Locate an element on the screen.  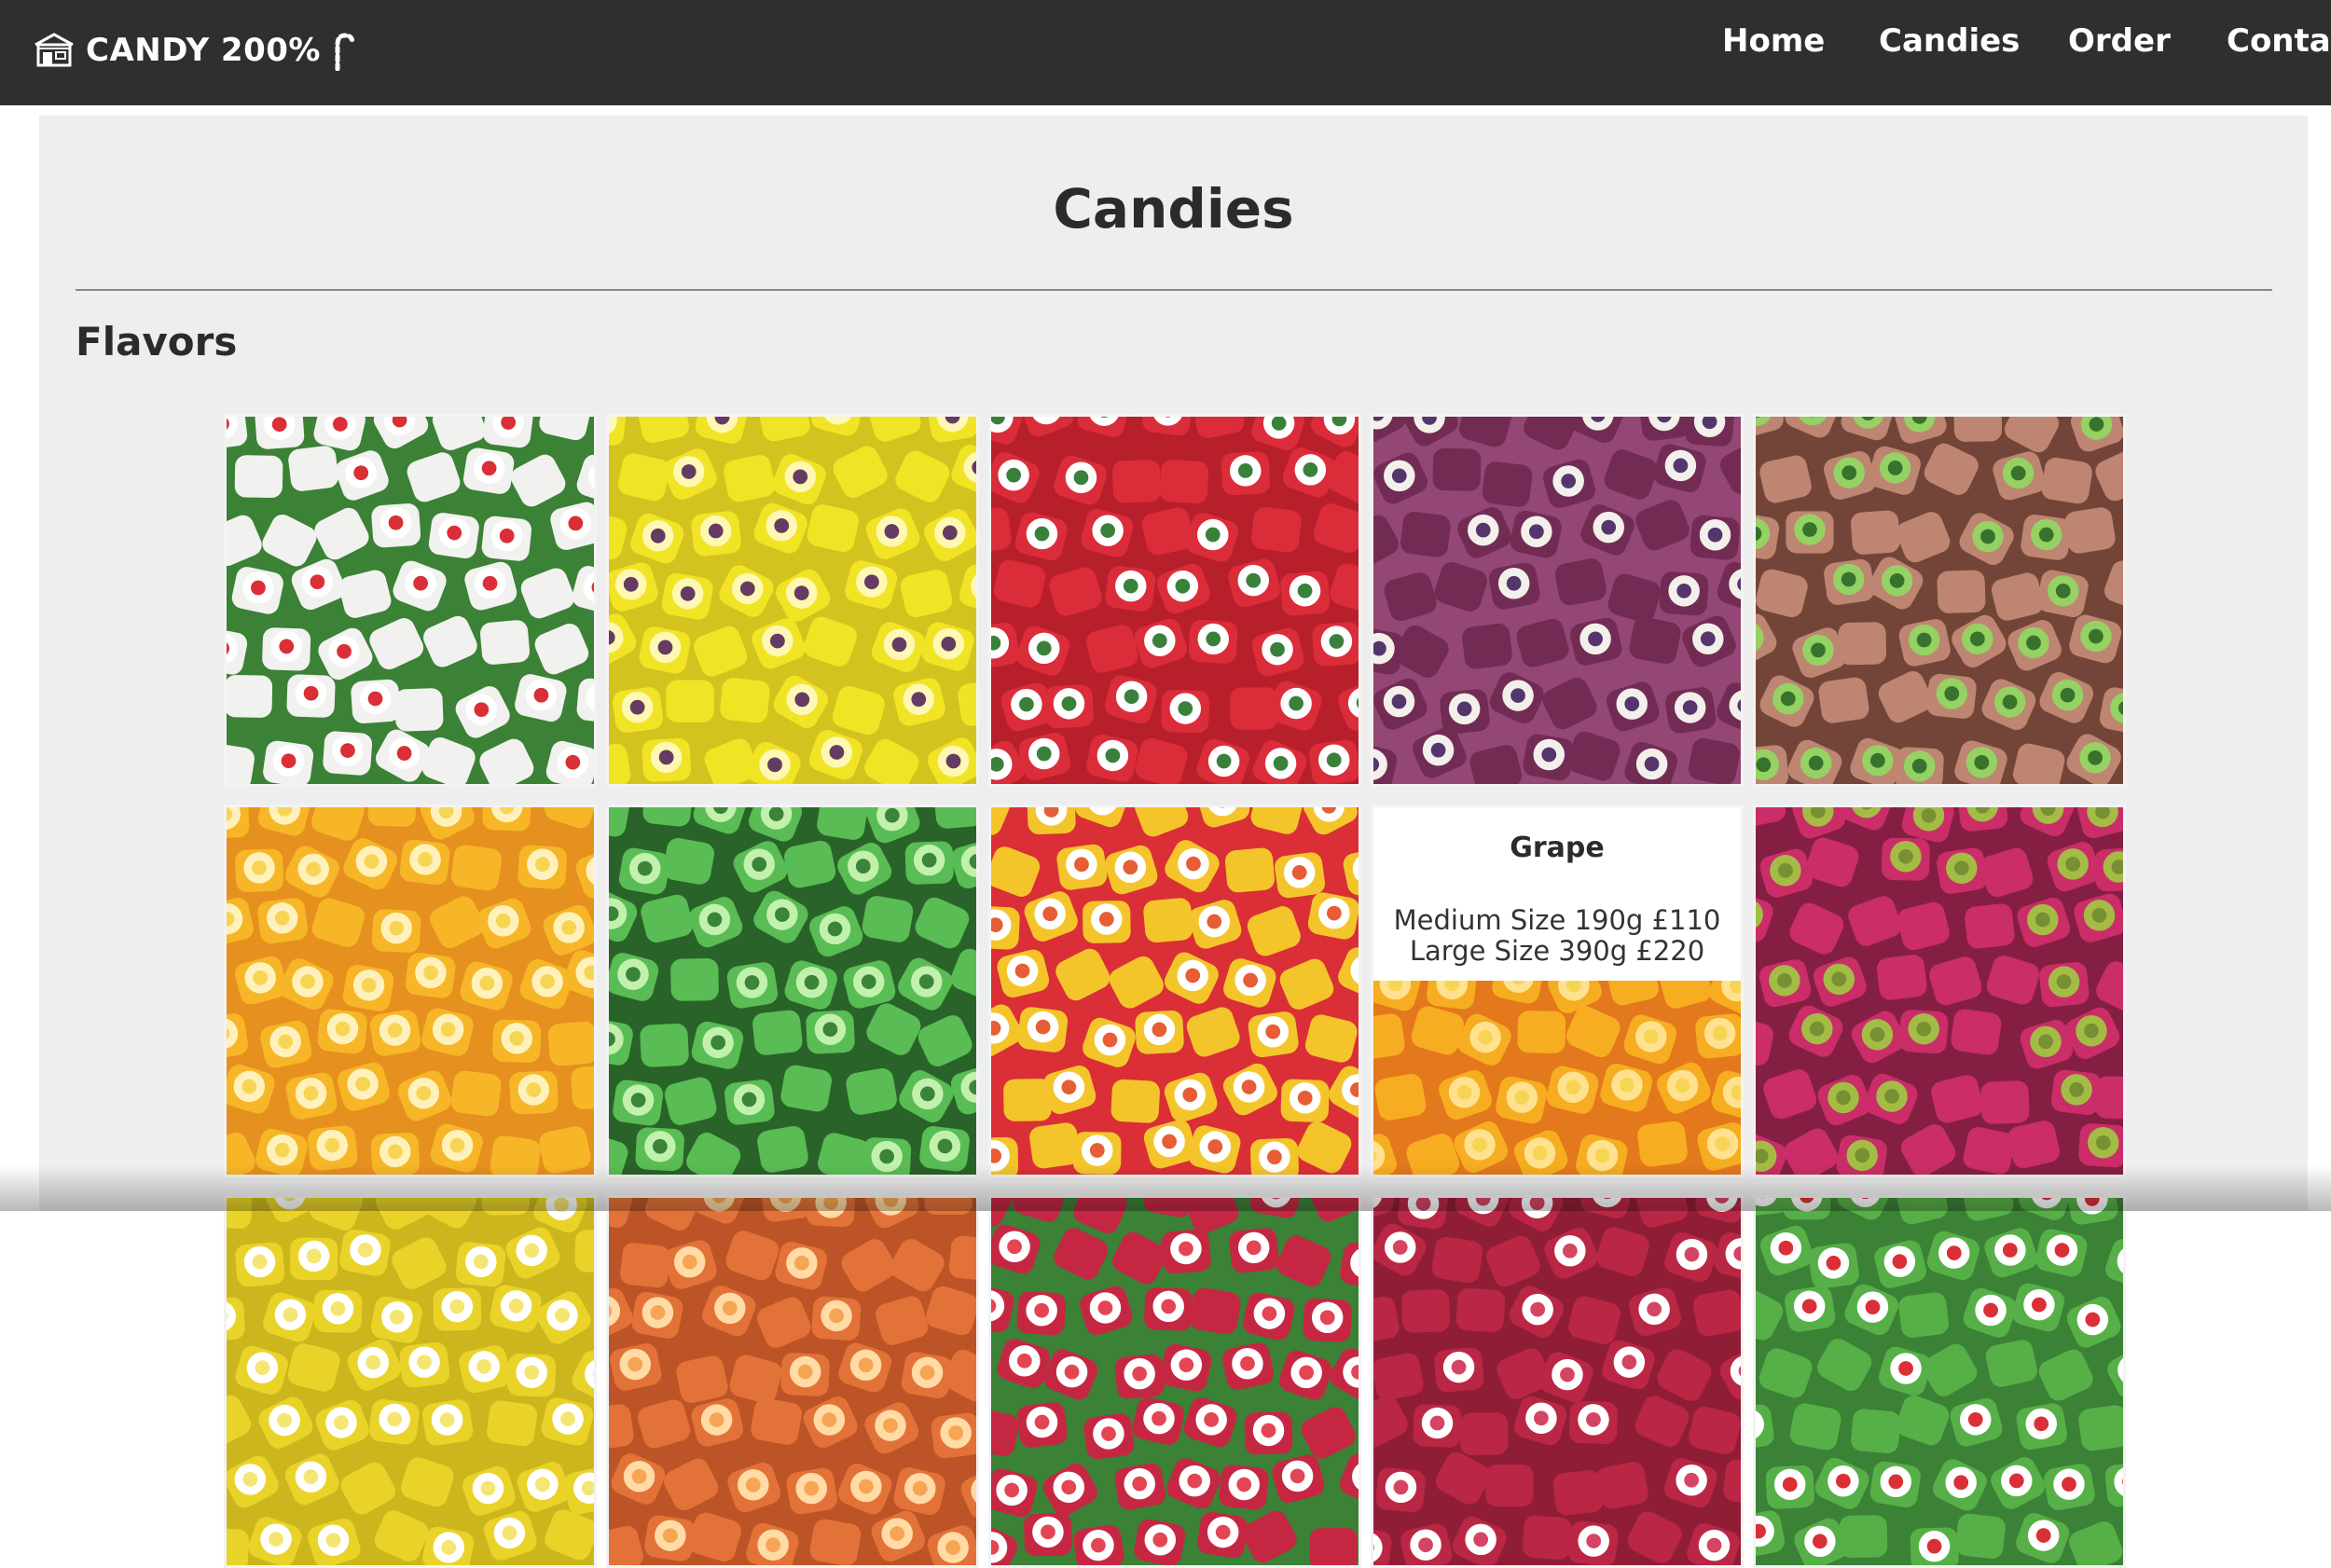
nav-home: Home is located at coordinates (1773, 41).